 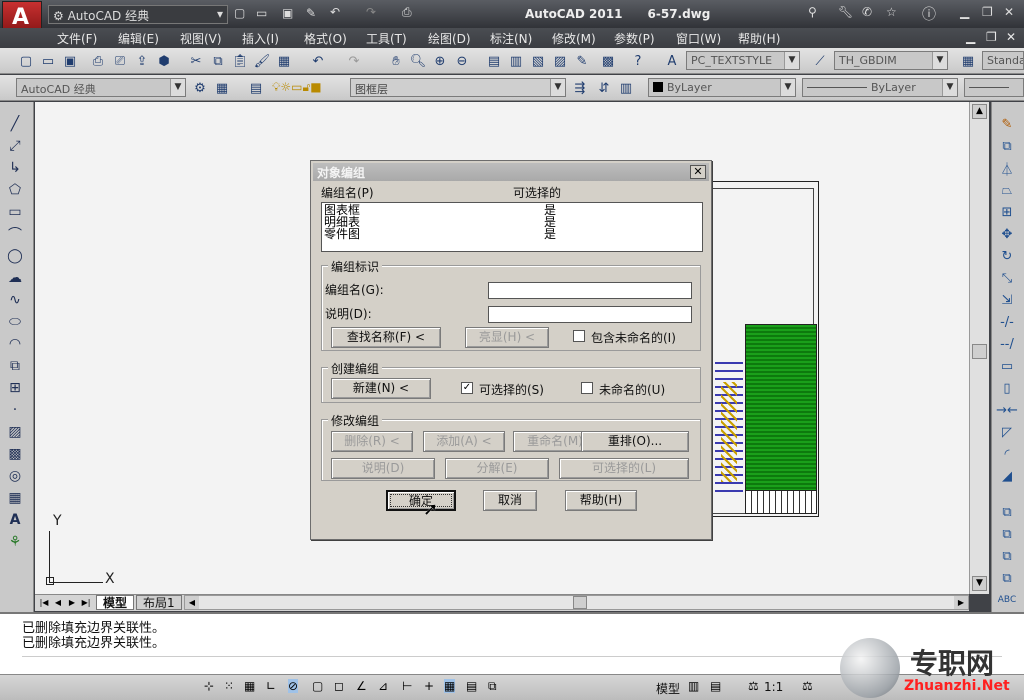 What do you see at coordinates (576, 602) in the screenshot?
I see `horizontal-scrollbar: ◀ ▶` at bounding box center [576, 602].